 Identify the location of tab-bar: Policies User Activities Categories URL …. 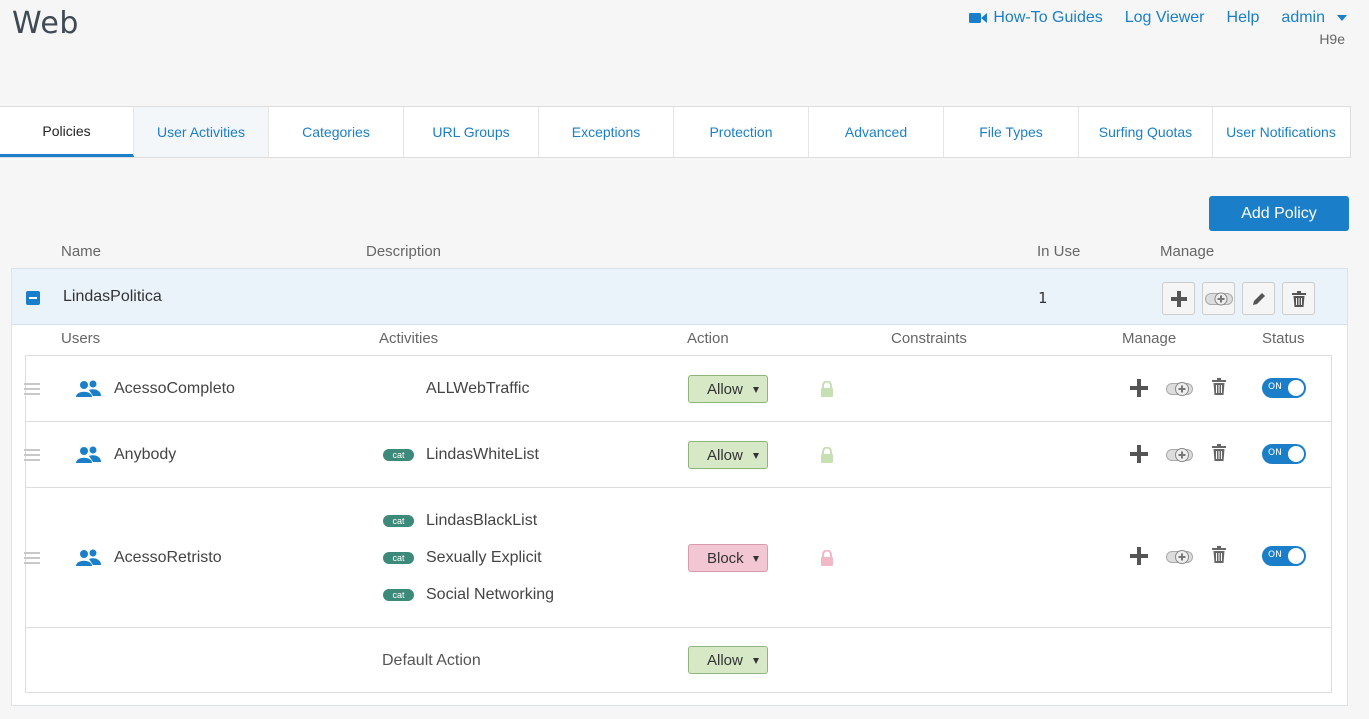
(675, 132).